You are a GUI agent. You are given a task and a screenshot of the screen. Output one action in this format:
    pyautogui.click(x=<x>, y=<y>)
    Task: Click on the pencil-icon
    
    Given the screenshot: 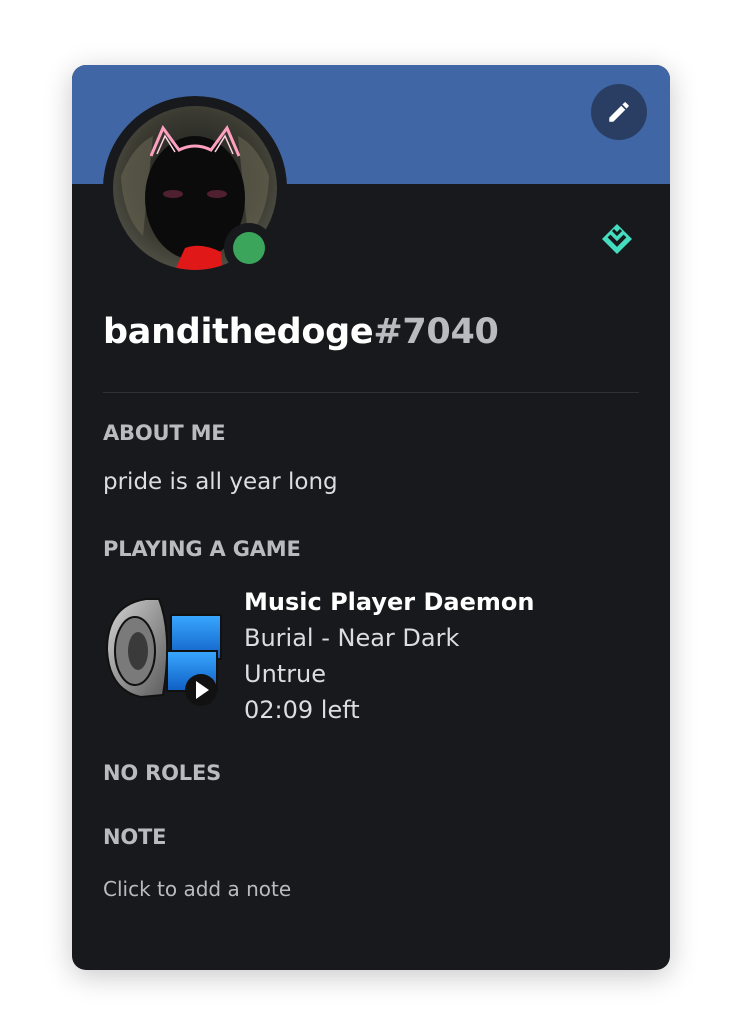 What is the action you would take?
    pyautogui.click(x=619, y=112)
    